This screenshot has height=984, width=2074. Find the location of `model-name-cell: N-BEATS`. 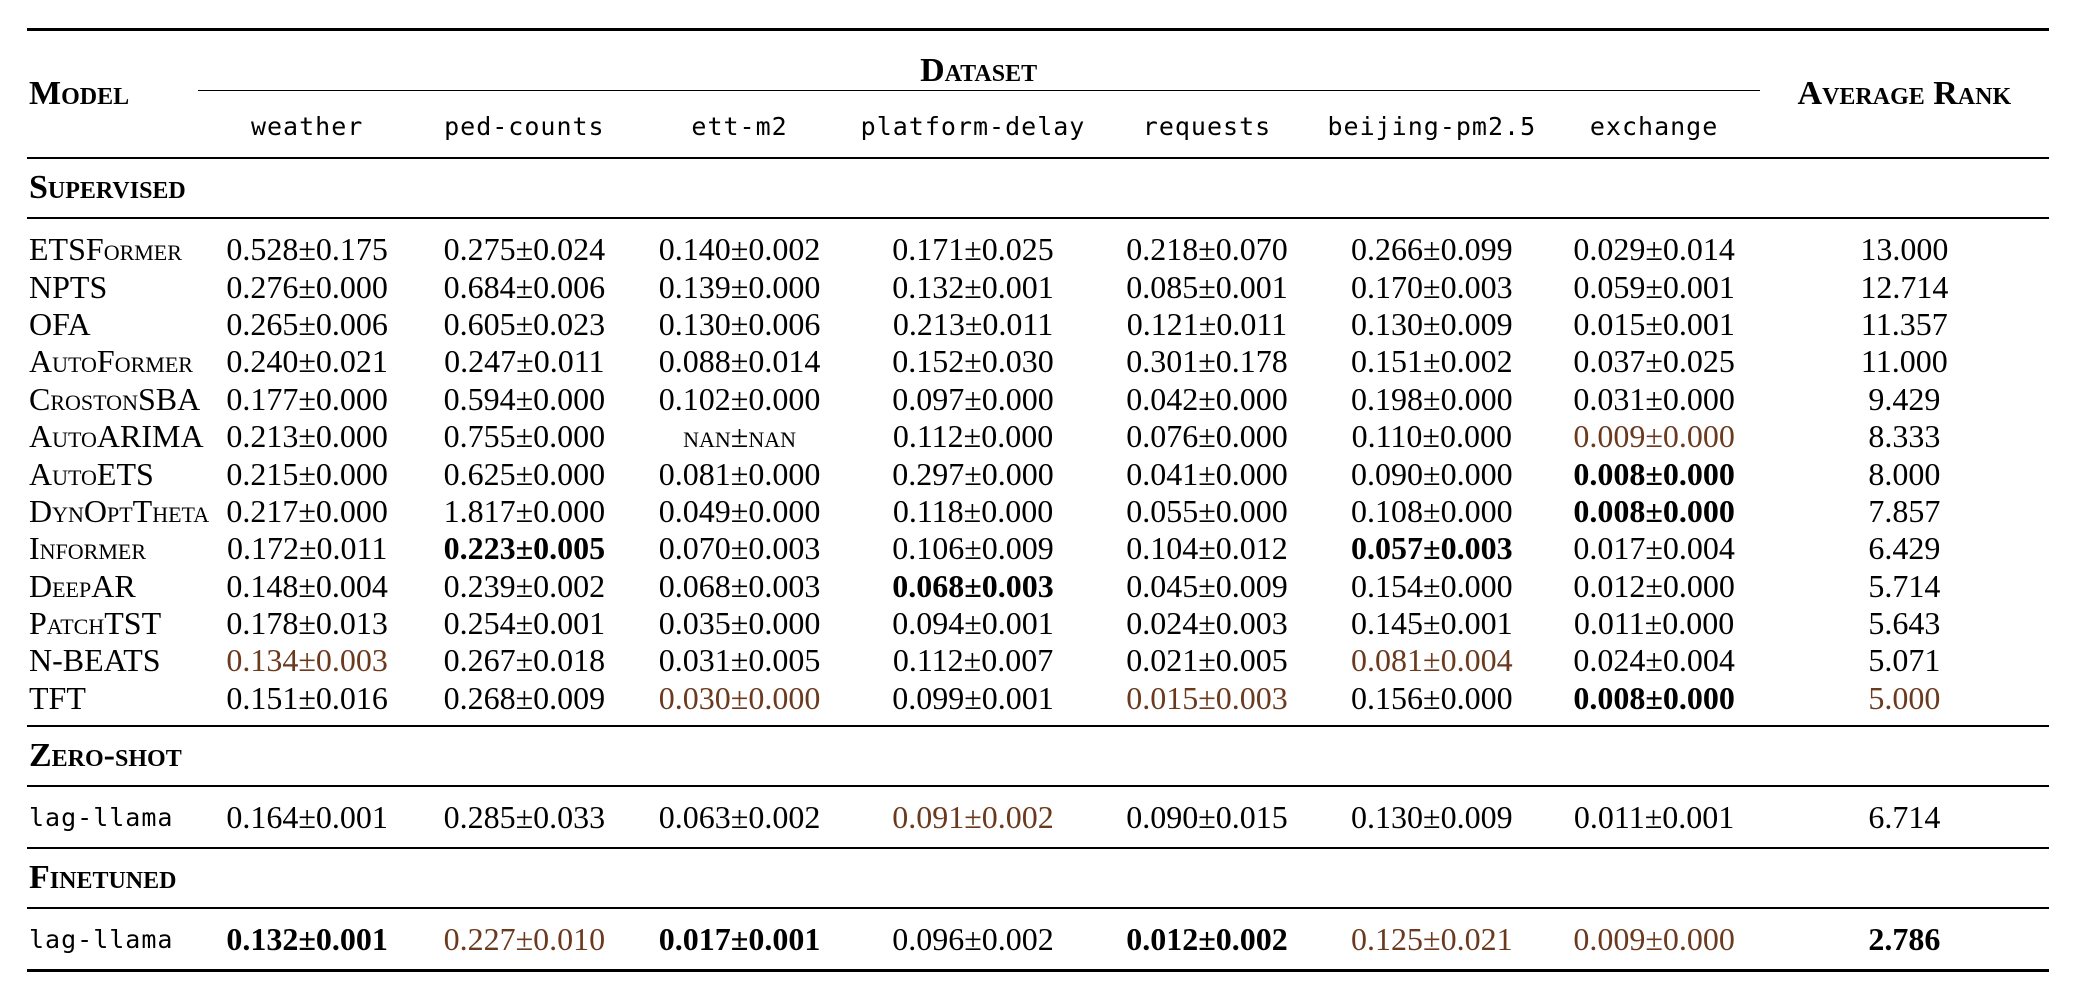

model-name-cell: N-BEATS is located at coordinates (95, 660).